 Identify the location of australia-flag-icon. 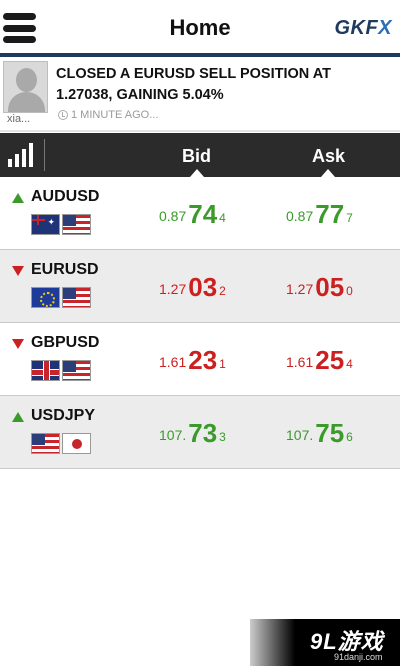
(45, 224).